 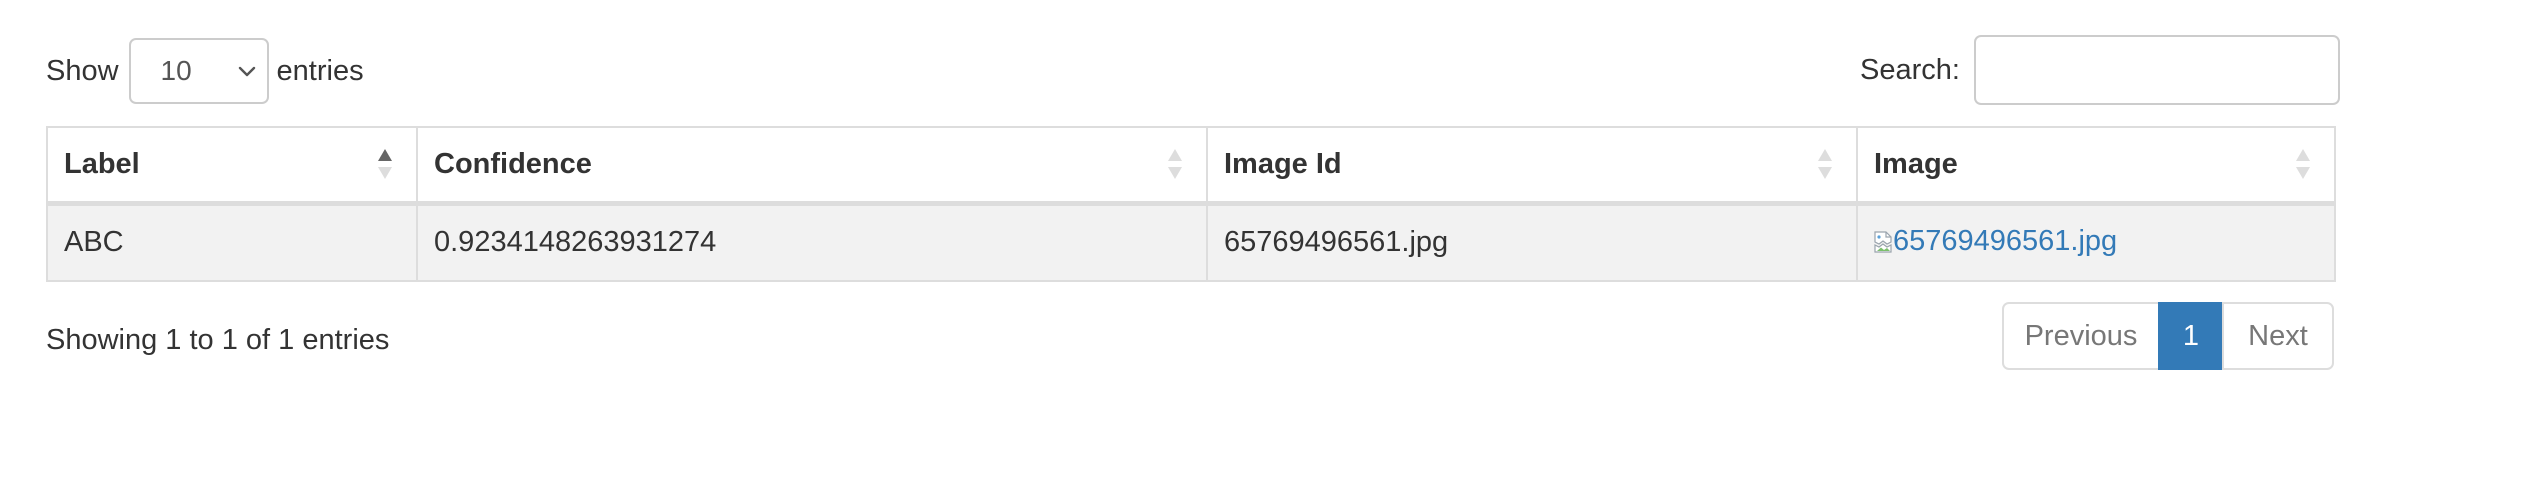 I want to click on entries-label: entries, so click(x=320, y=70).